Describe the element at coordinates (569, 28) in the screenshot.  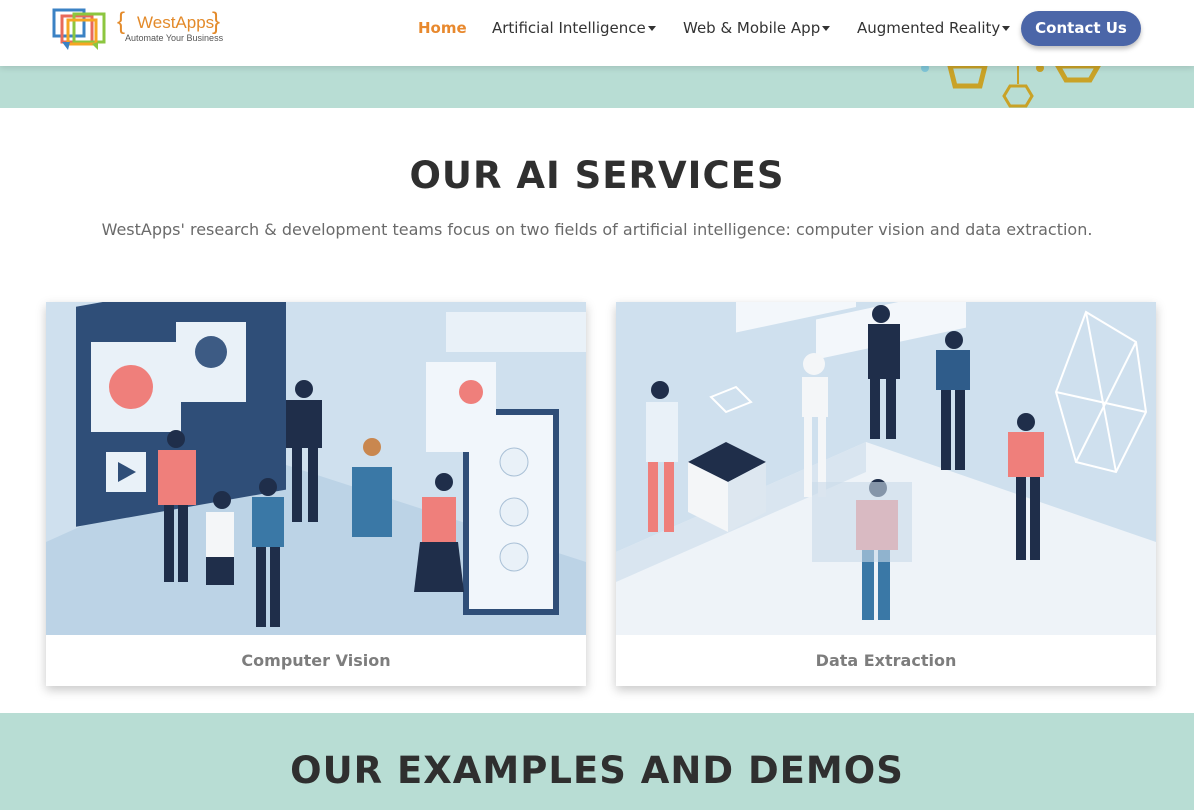
I see `nav-artificial-intelligence-label: Artificial Intelligence` at that location.